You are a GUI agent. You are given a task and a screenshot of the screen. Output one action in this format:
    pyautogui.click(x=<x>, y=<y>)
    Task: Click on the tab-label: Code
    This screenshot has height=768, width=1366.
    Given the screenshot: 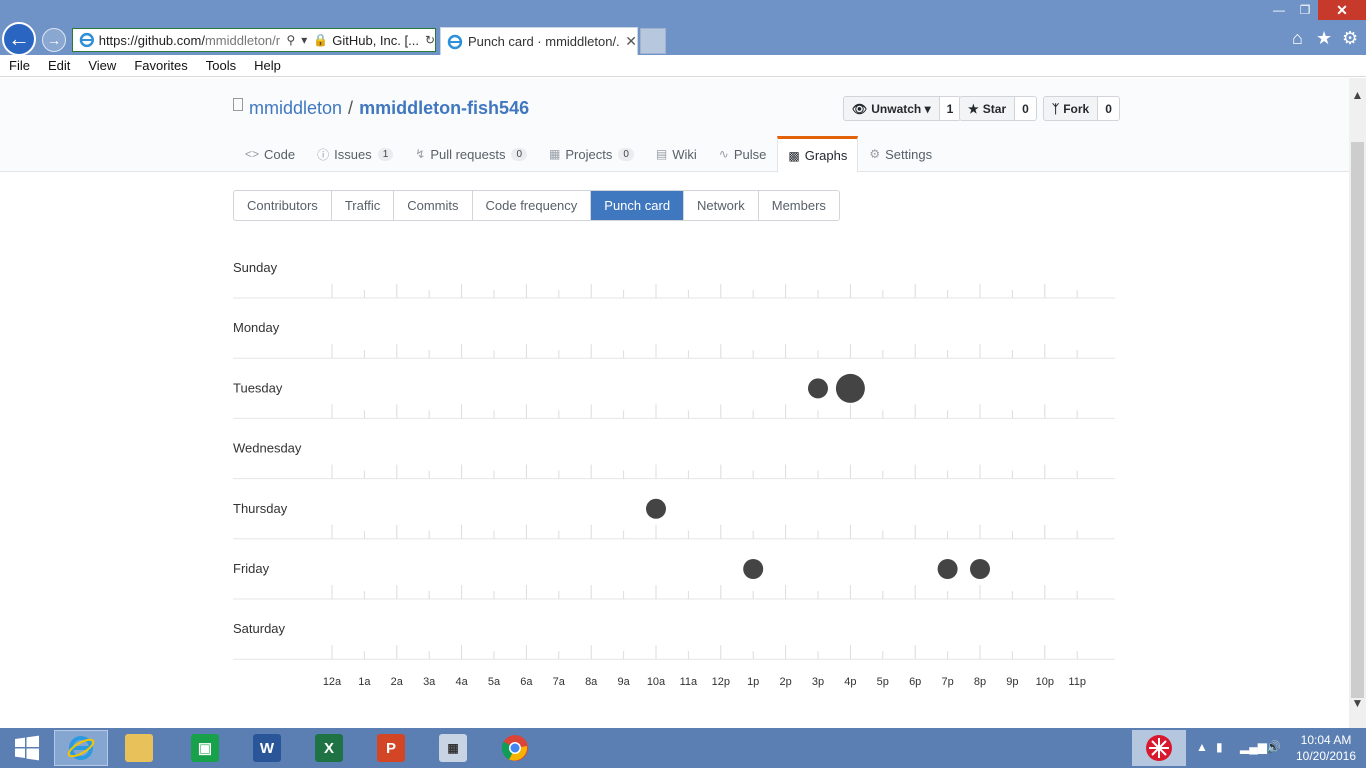 What is the action you would take?
    pyautogui.click(x=280, y=154)
    